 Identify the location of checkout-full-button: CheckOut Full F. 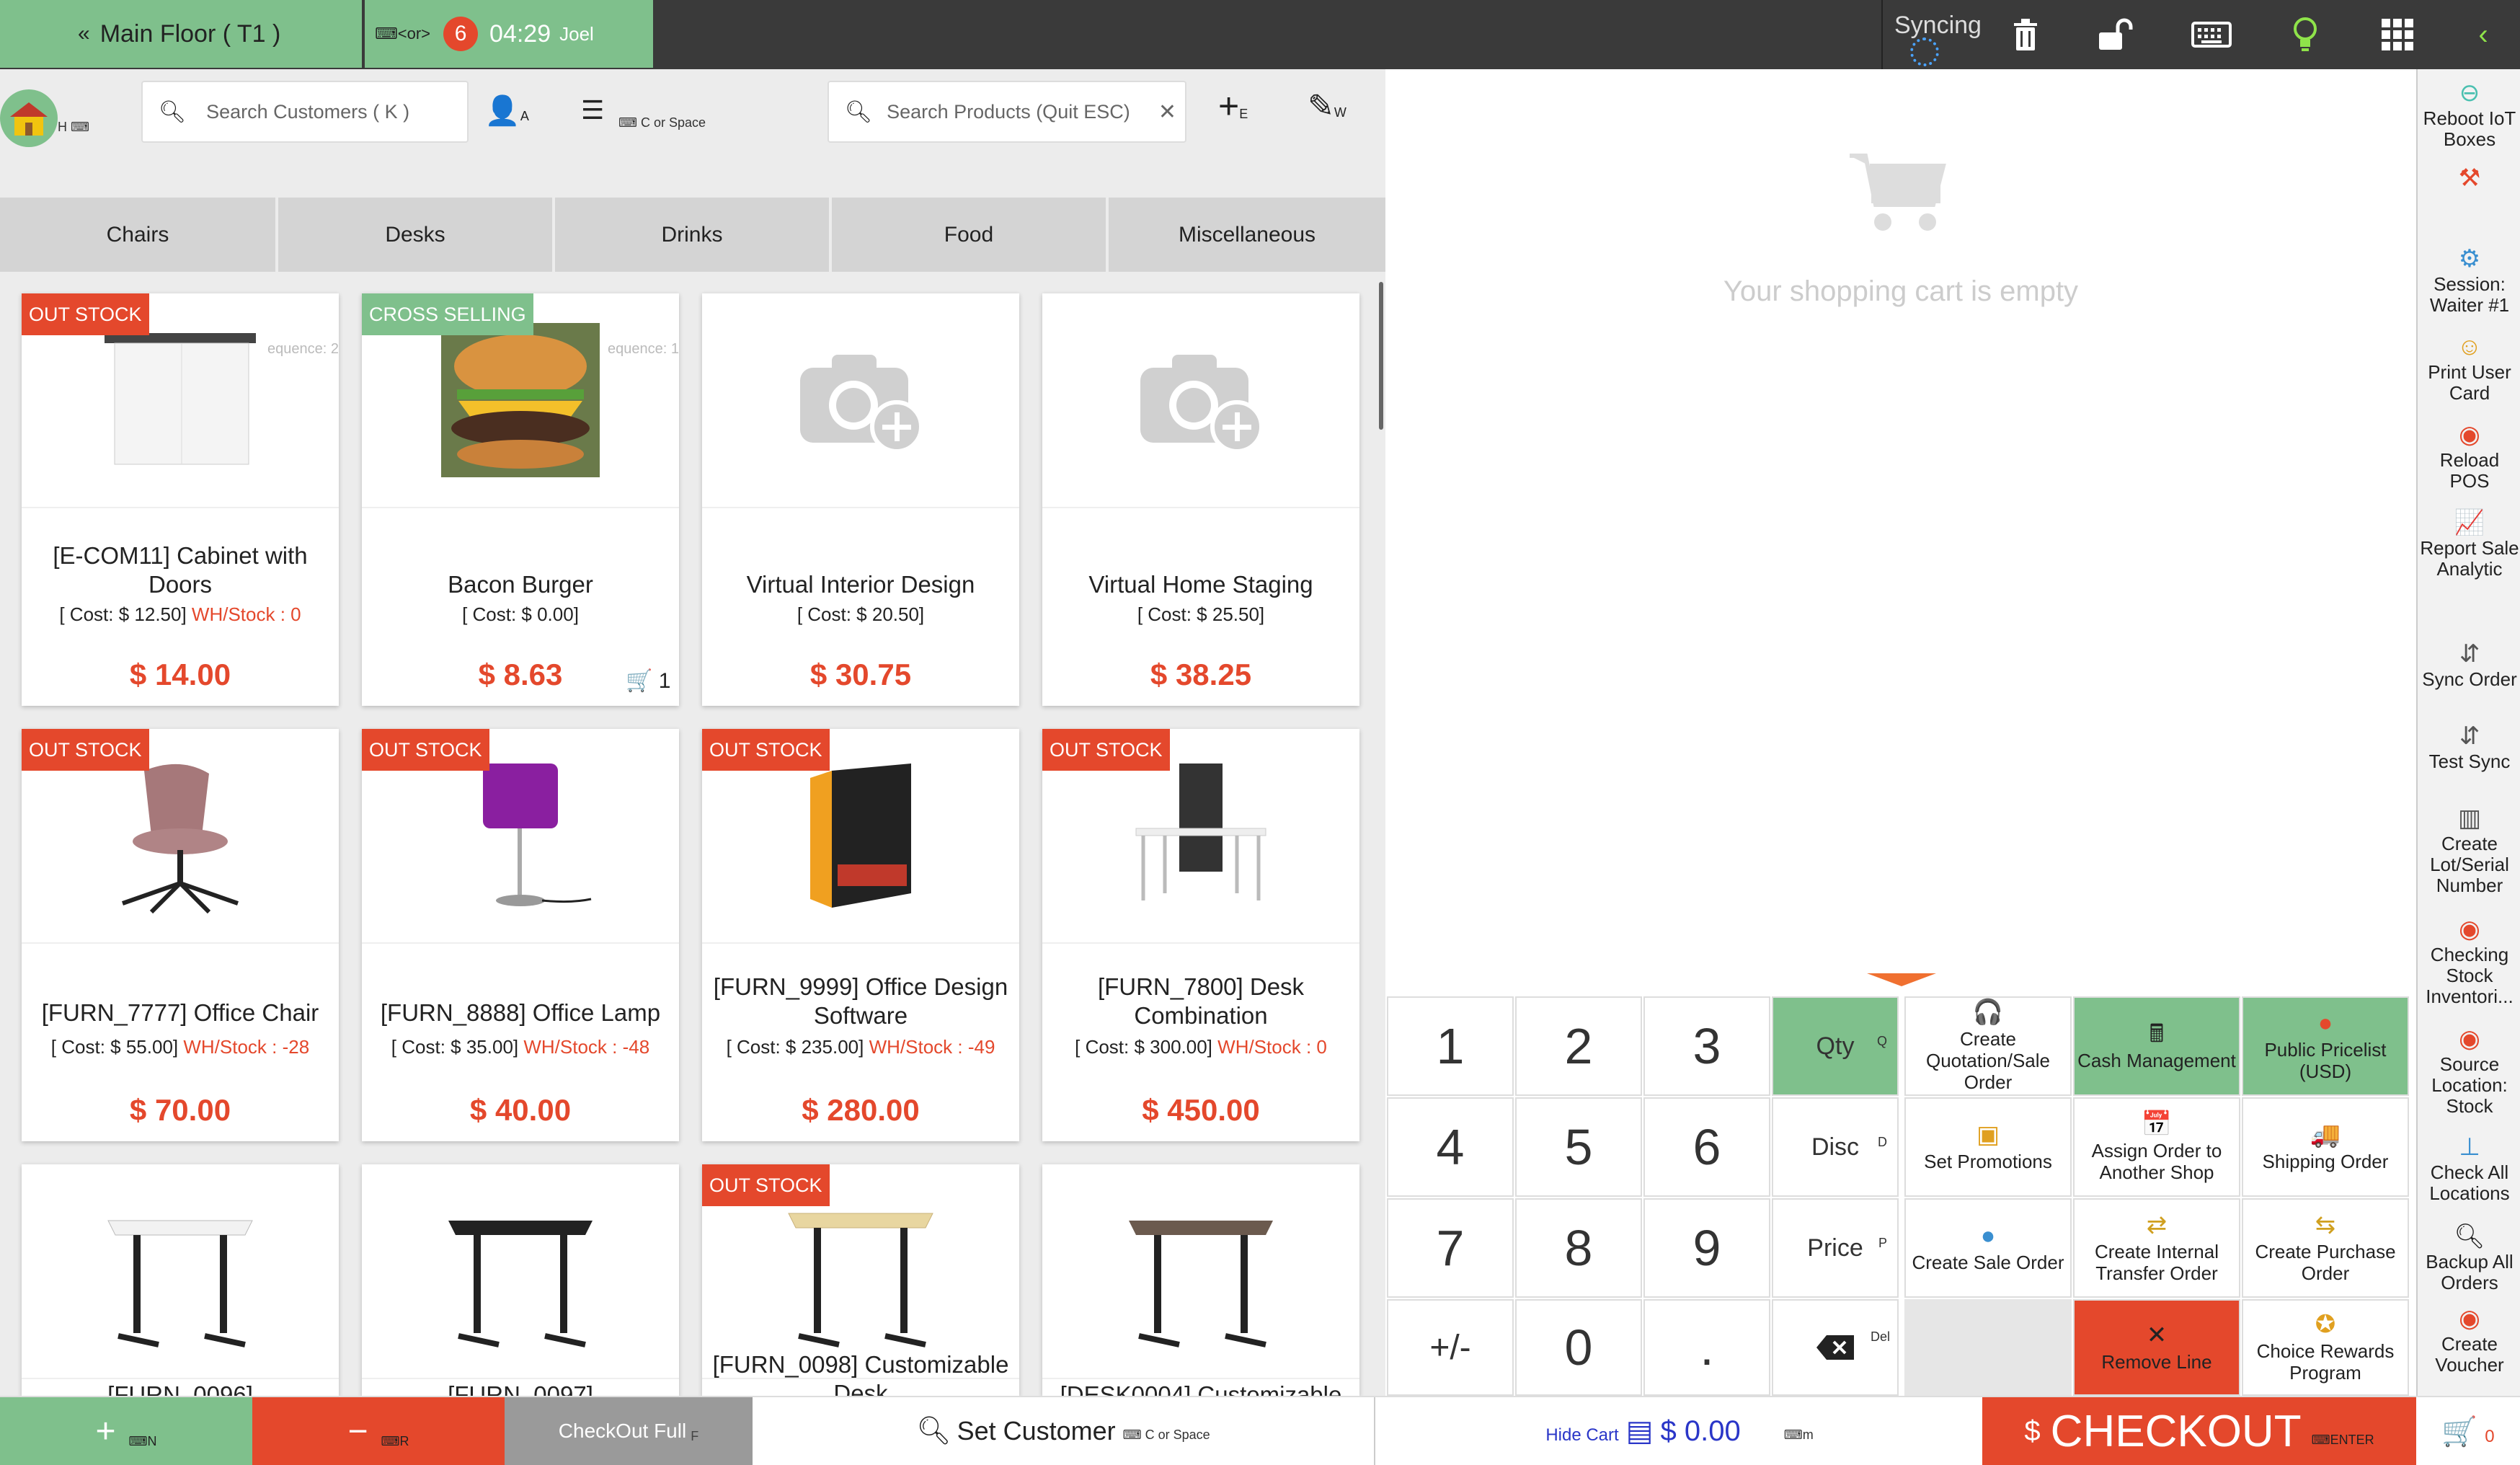
(629, 1431).